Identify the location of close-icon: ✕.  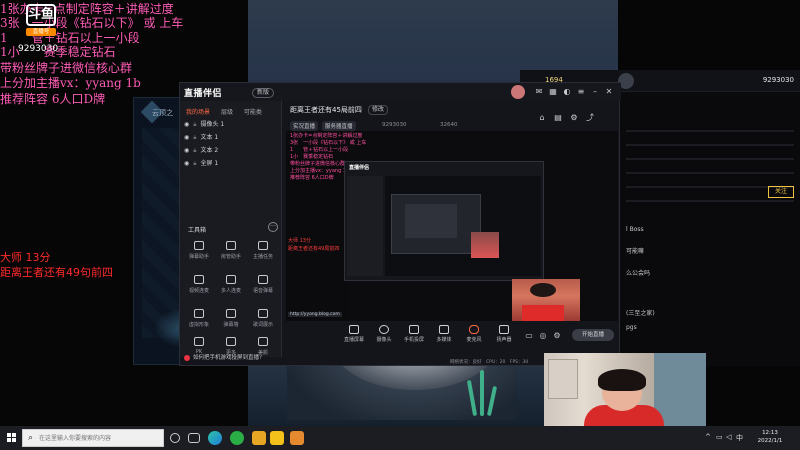
(609, 92).